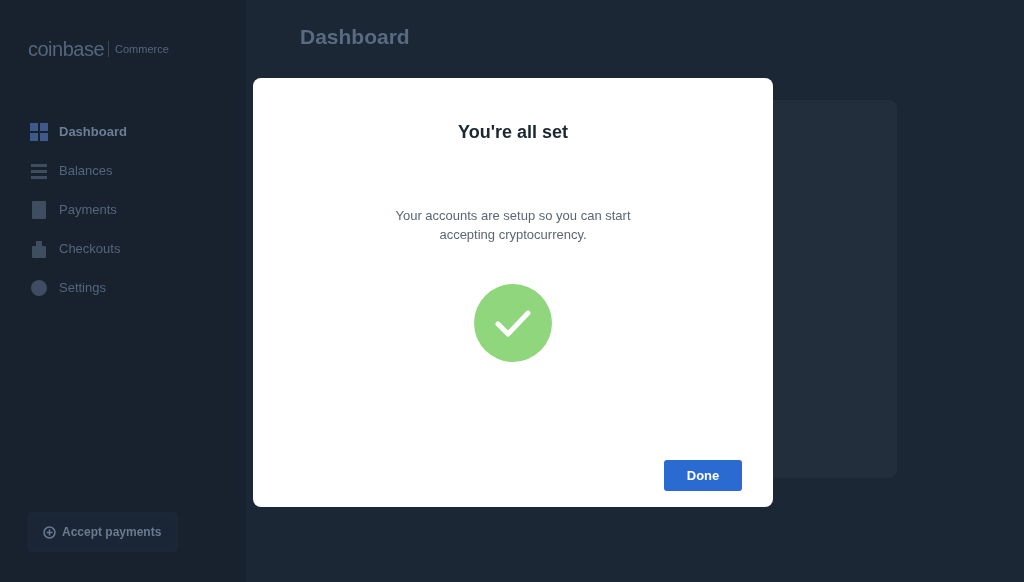 This screenshot has width=1024, height=582. Describe the element at coordinates (703, 475) in the screenshot. I see `done-button: Done` at that location.